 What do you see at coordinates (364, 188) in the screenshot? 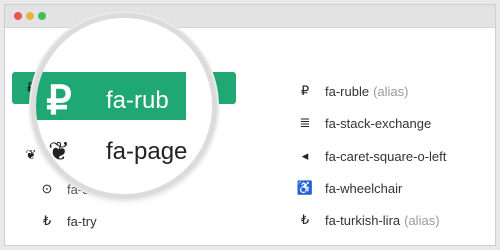
I see `icon-item-label: fa-wheelchair` at bounding box center [364, 188].